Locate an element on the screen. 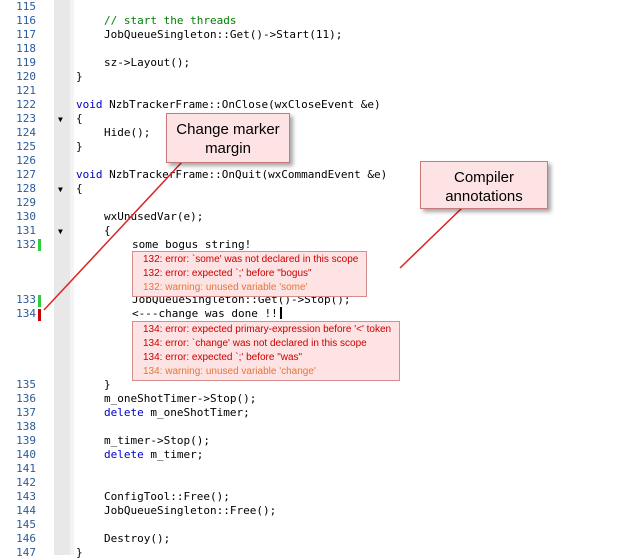 This screenshot has width=621, height=560. line-number: 116 is located at coordinates (26, 20).